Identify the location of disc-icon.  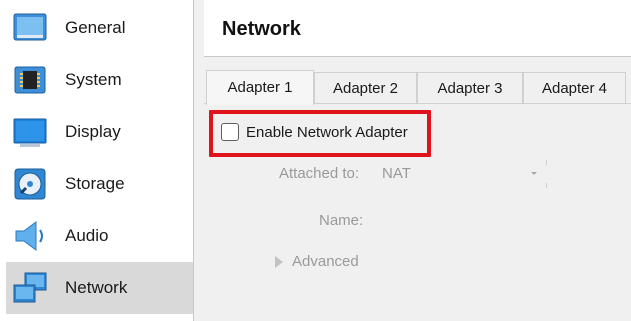
(30, 184).